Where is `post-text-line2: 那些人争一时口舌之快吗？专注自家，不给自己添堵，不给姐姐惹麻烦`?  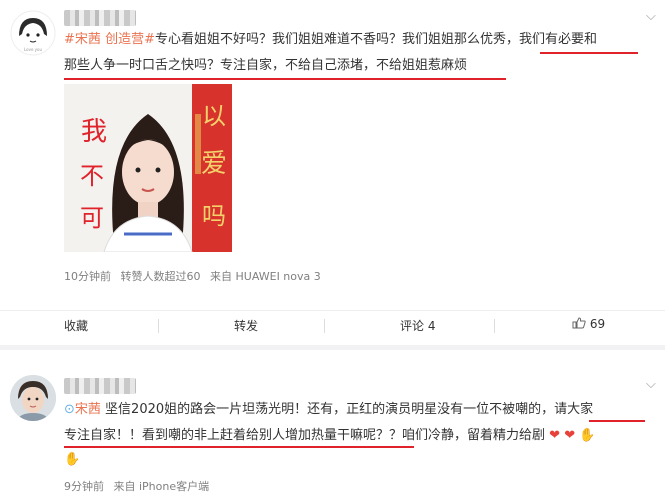 post-text-line2: 那些人争一时口舌之快吗？专注自家，不给自己添堵，不给姐姐惹麻烦 is located at coordinates (266, 65).